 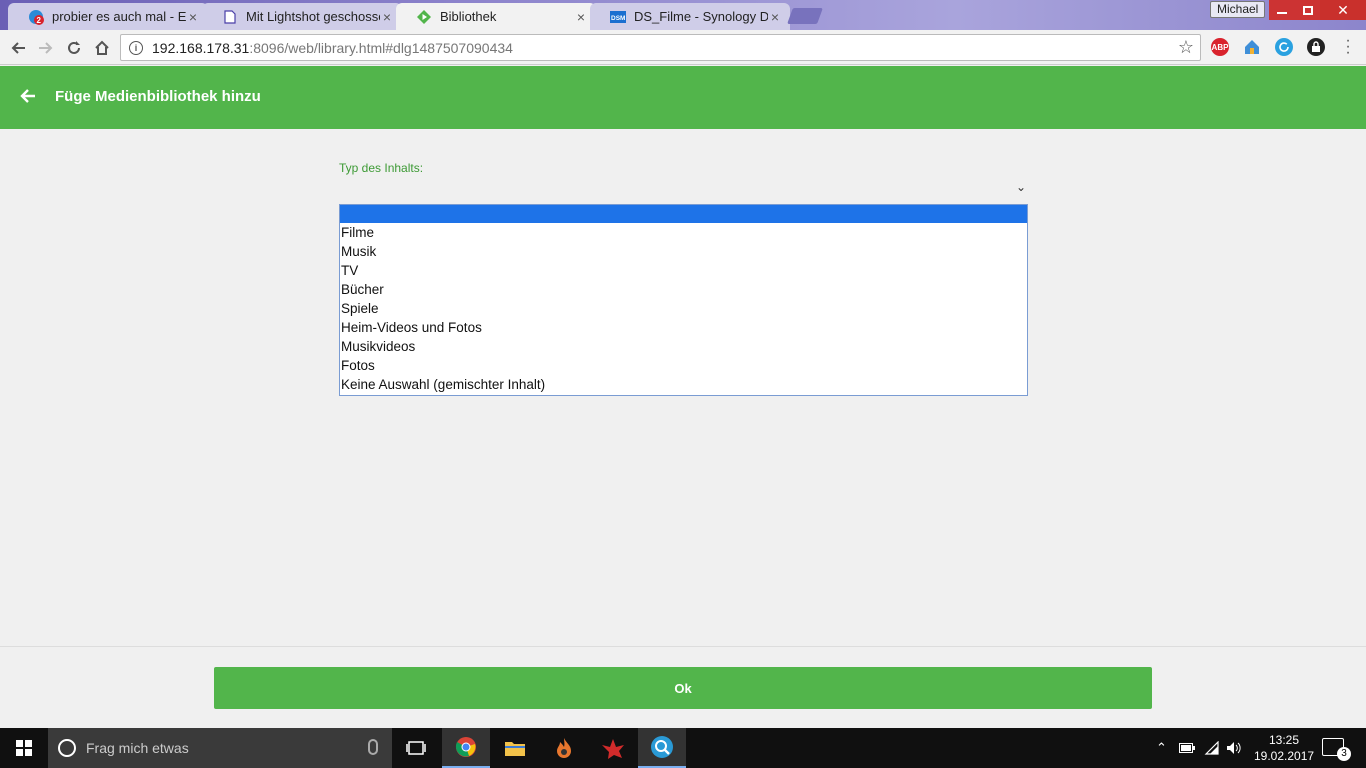 What do you see at coordinates (683, 232) in the screenshot?
I see `option-filme: Filme` at bounding box center [683, 232].